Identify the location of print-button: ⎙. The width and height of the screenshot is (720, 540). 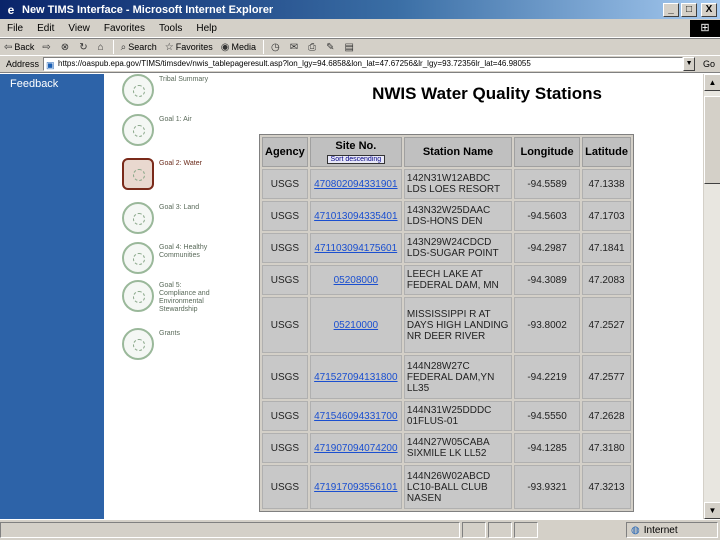
(313, 47).